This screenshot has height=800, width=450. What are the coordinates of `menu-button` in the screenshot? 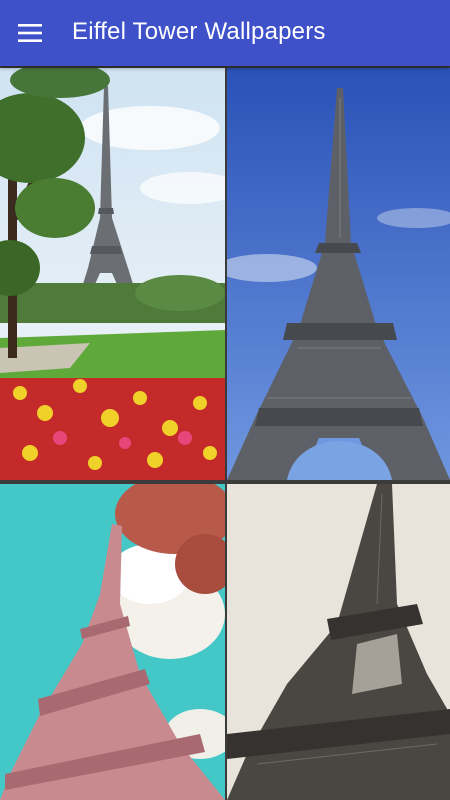 It's located at (30, 33).